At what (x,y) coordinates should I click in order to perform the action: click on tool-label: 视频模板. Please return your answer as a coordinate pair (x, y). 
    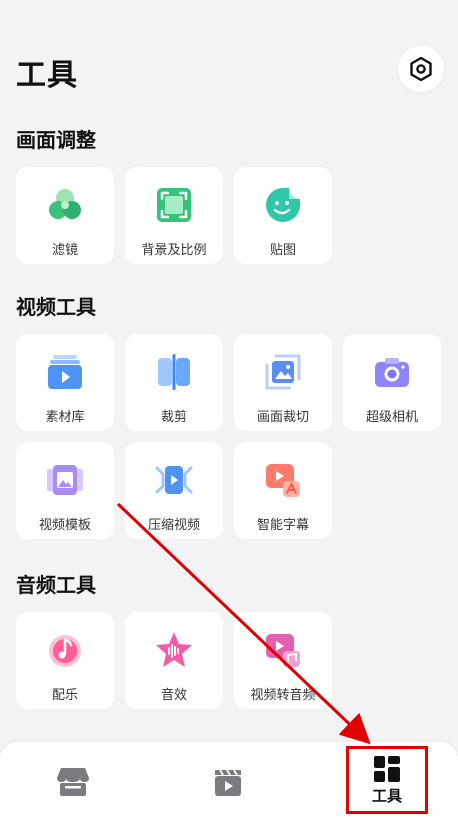
    Looking at the image, I should click on (64, 525).